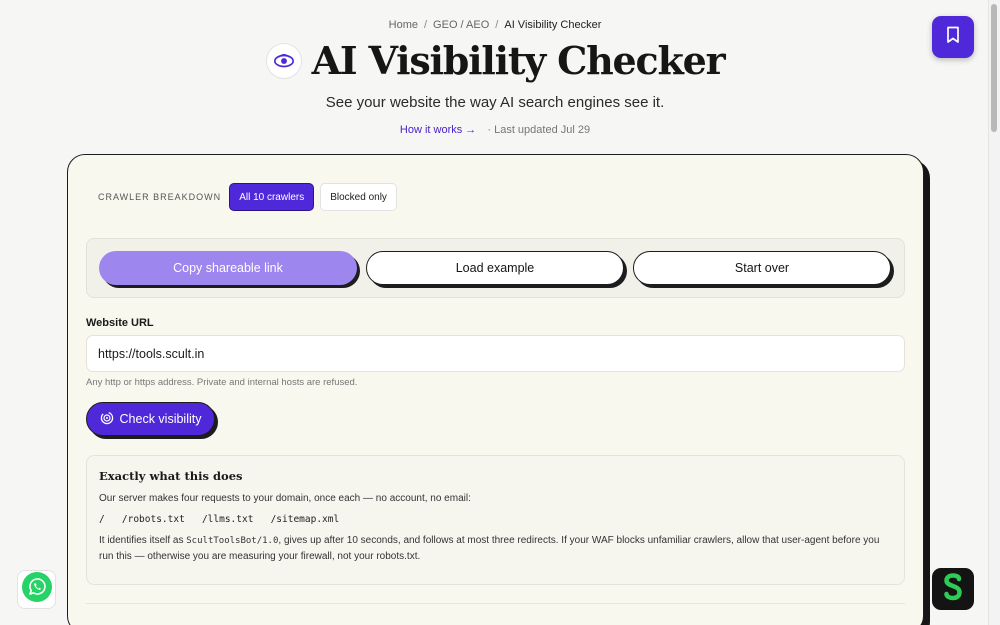  What do you see at coordinates (219, 519) in the screenshot?
I see `info-paths: / /robots.txt /llms.txt /sitemap.xml` at bounding box center [219, 519].